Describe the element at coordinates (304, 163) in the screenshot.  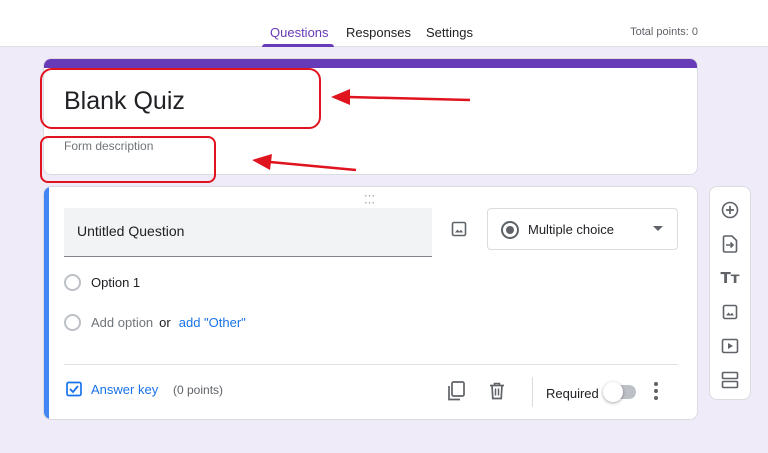
I see `arrow-to-description` at that location.